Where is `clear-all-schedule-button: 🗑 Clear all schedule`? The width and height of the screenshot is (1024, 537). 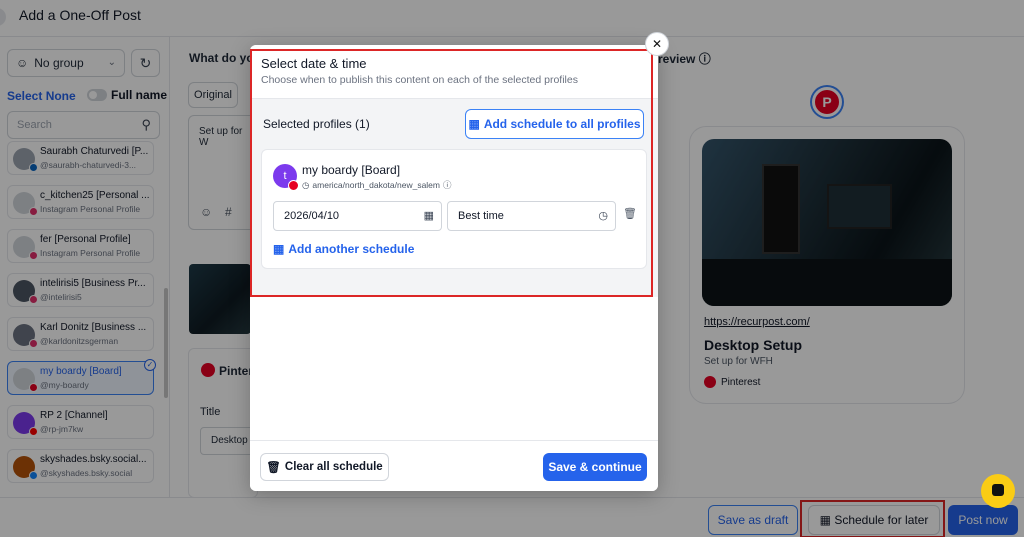
clear-all-schedule-button: 🗑 Clear all schedule is located at coordinates (324, 467).